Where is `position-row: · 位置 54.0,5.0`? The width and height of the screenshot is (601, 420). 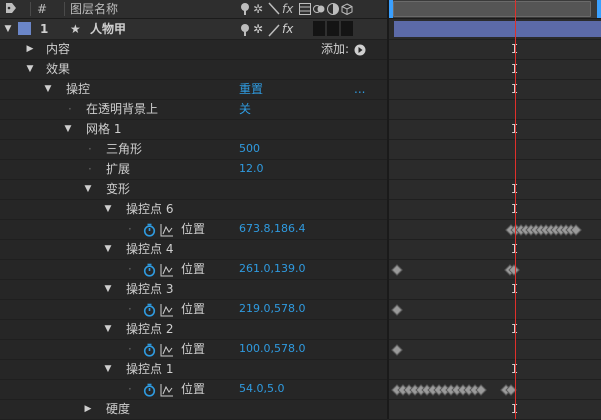 position-row: · 位置 54.0,5.0 is located at coordinates (193, 389).